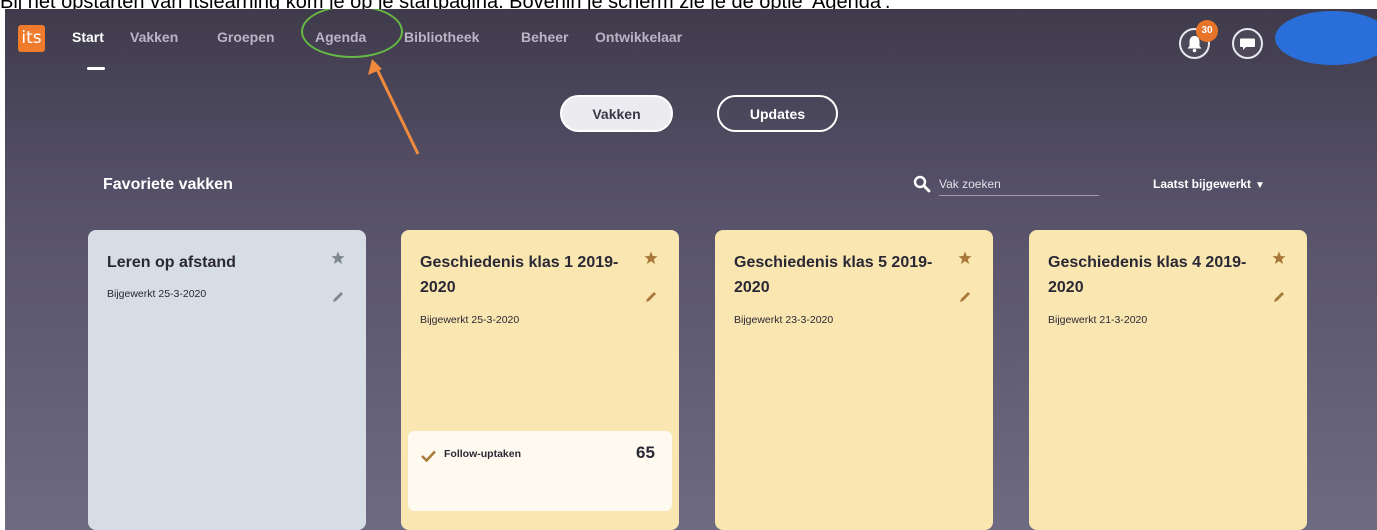 The height and width of the screenshot is (530, 1377). I want to click on course-title: Geschiedenis klas 5 2019-2020, so click(833, 275).